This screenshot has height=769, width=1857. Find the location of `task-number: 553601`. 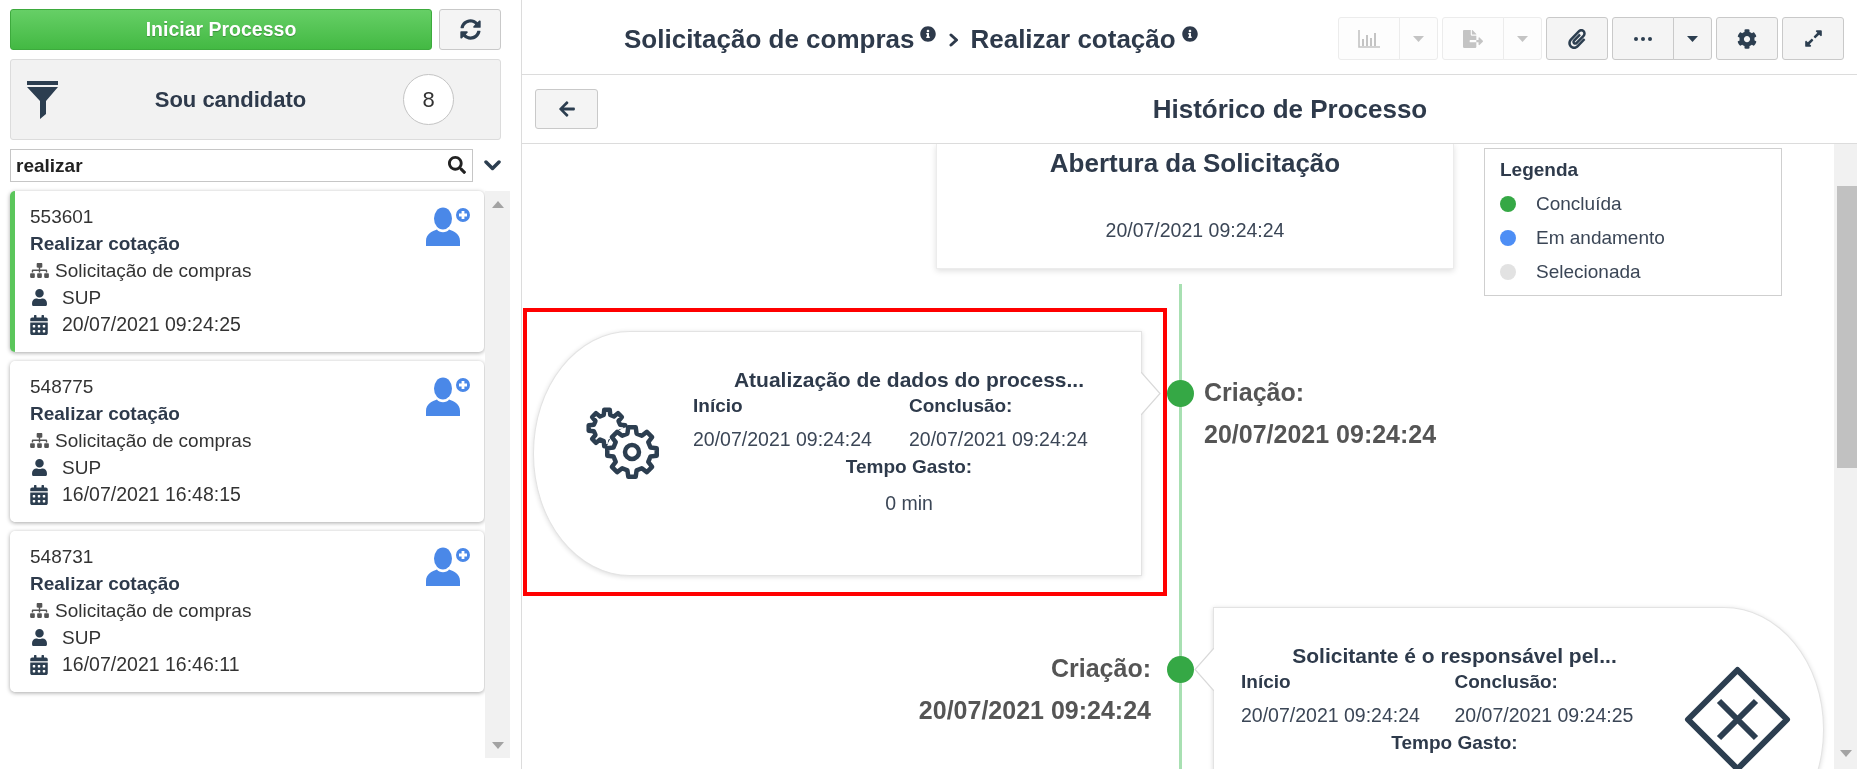

task-number: 553601 is located at coordinates (62, 216).